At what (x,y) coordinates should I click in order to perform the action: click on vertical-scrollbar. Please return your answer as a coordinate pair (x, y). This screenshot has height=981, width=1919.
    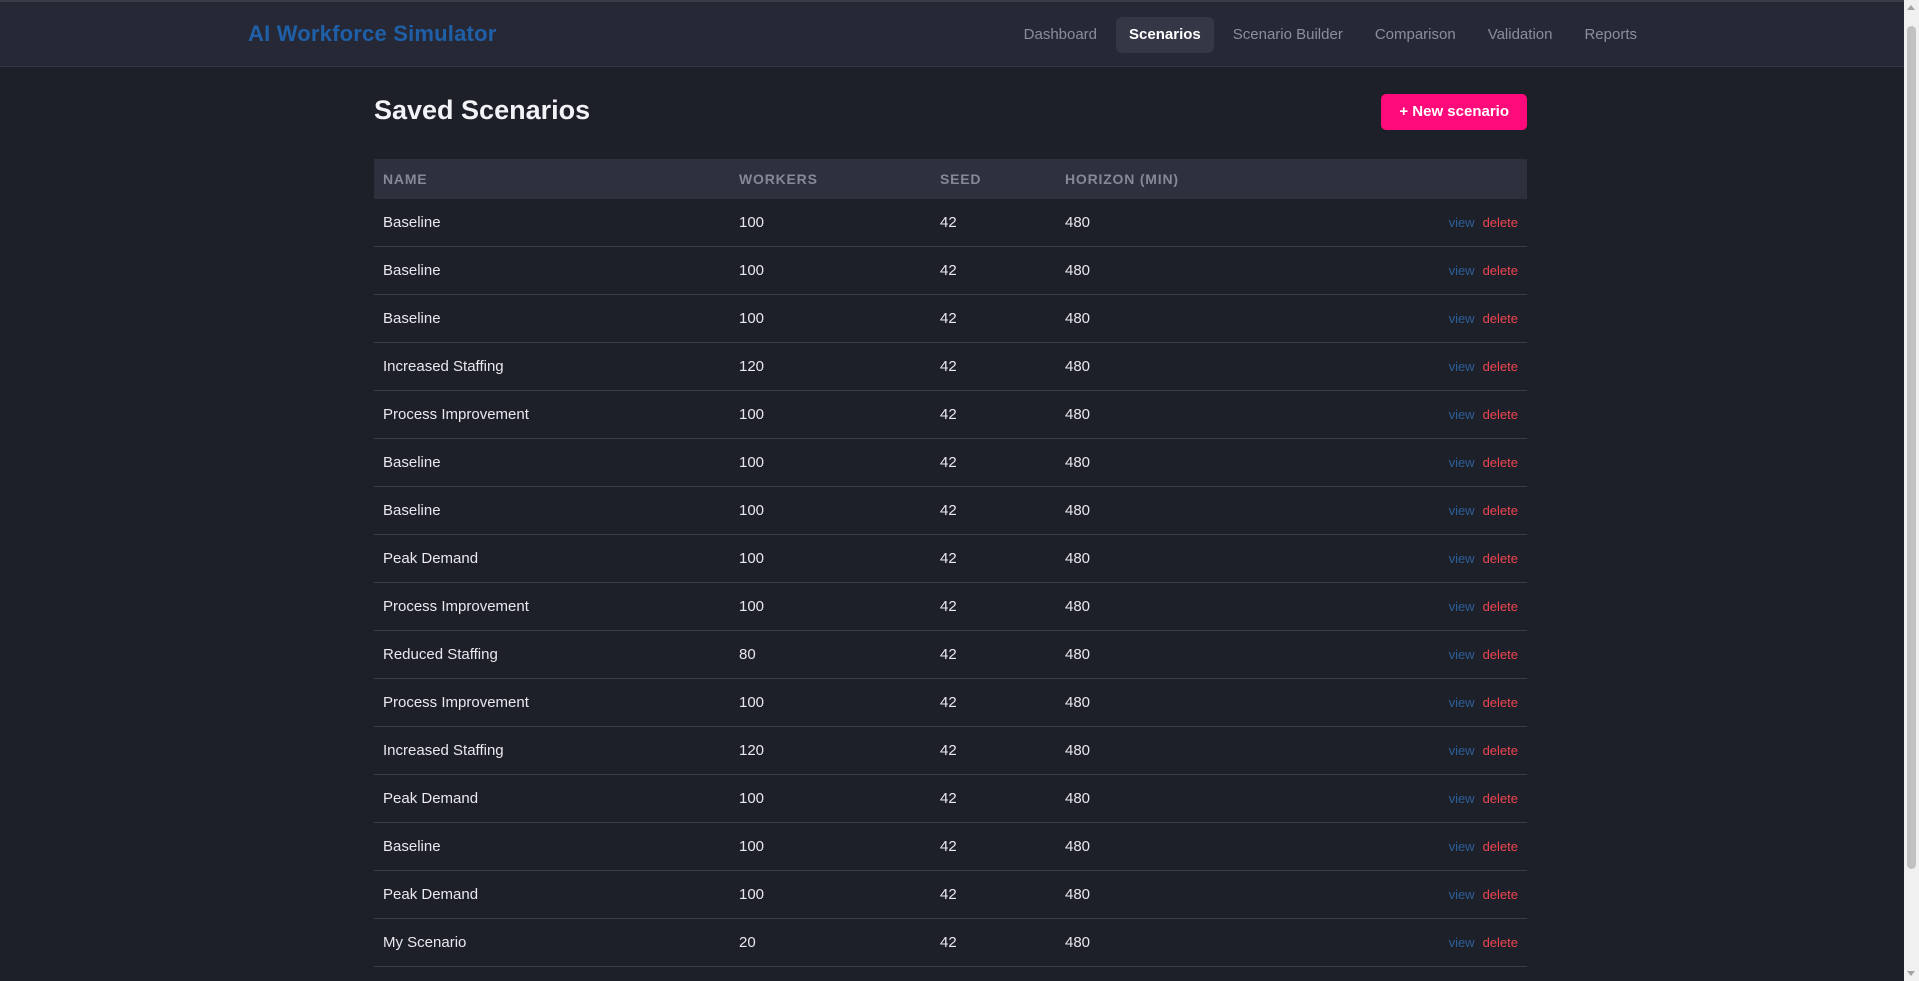
    Looking at the image, I should click on (1911, 490).